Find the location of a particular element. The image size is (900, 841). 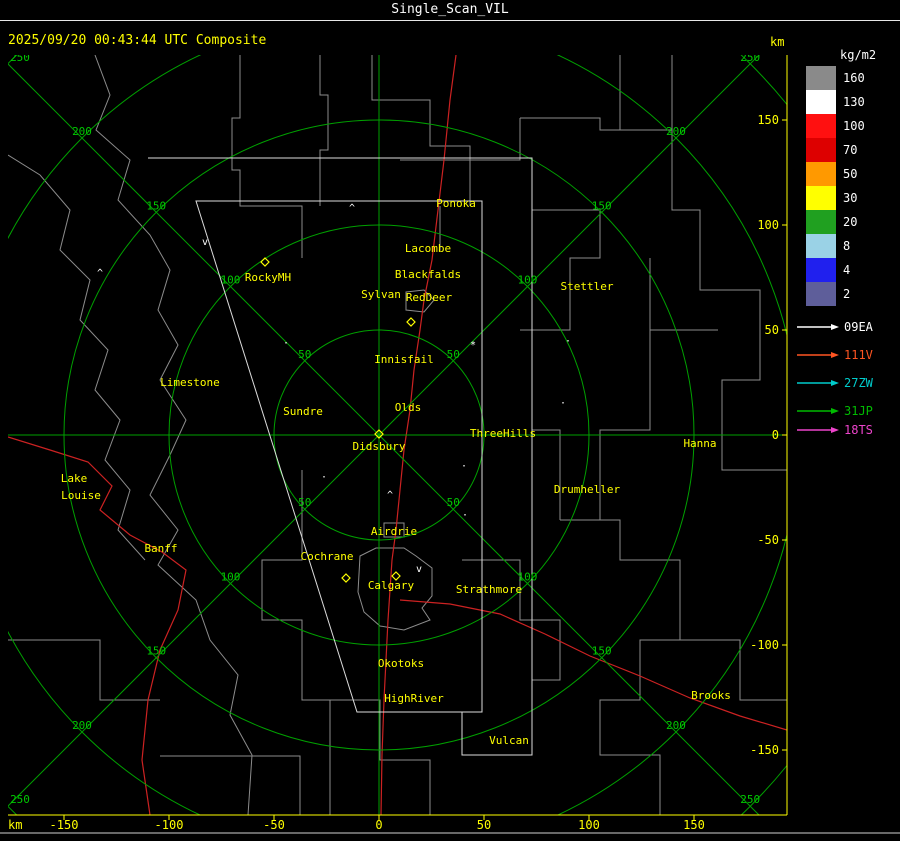

town-label-lacombe: Lacombe is located at coordinates (428, 248).